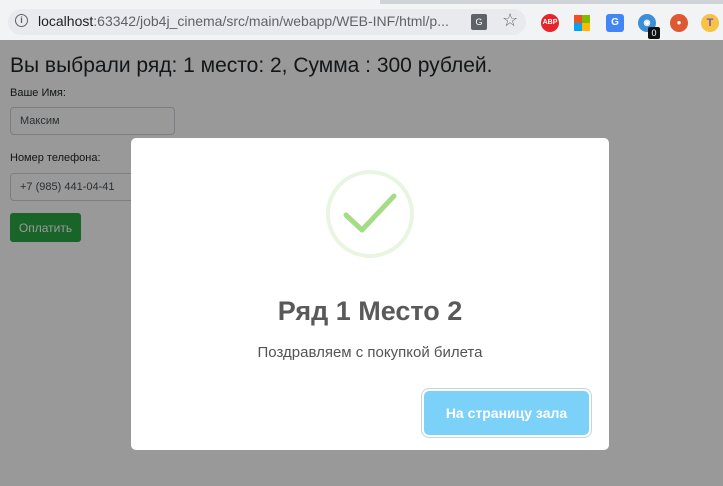 The image size is (723, 486). What do you see at coordinates (370, 311) in the screenshot?
I see `modal-title: Ряд 1 Место 2` at bounding box center [370, 311].